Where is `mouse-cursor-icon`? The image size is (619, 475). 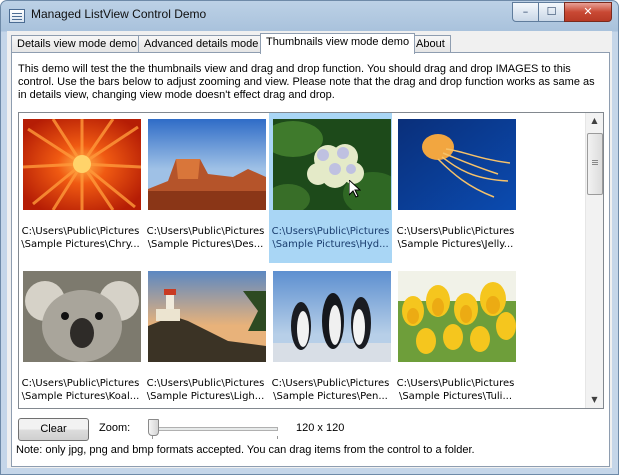
mouse-cursor-icon is located at coordinates (355, 189).